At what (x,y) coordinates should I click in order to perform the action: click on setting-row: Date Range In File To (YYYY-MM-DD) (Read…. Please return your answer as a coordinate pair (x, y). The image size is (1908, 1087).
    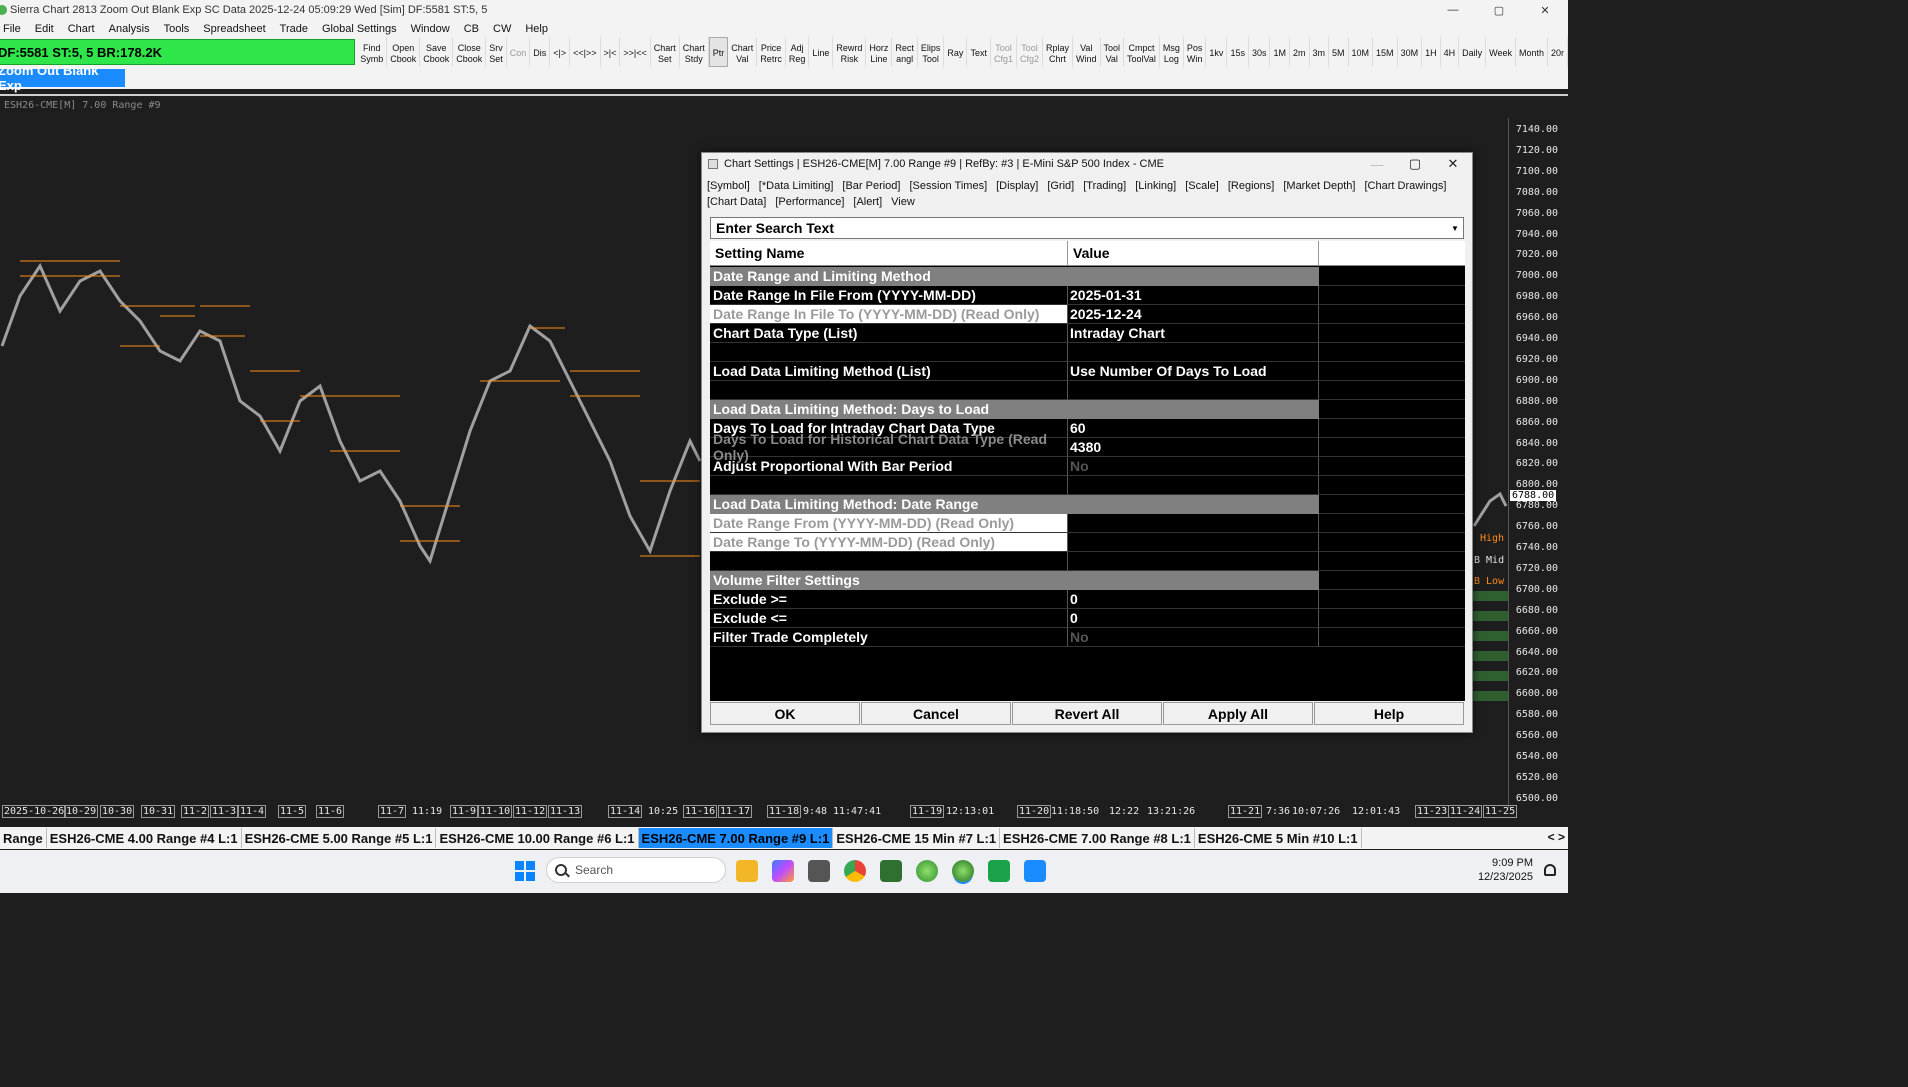
    Looking at the image, I should click on (1087, 314).